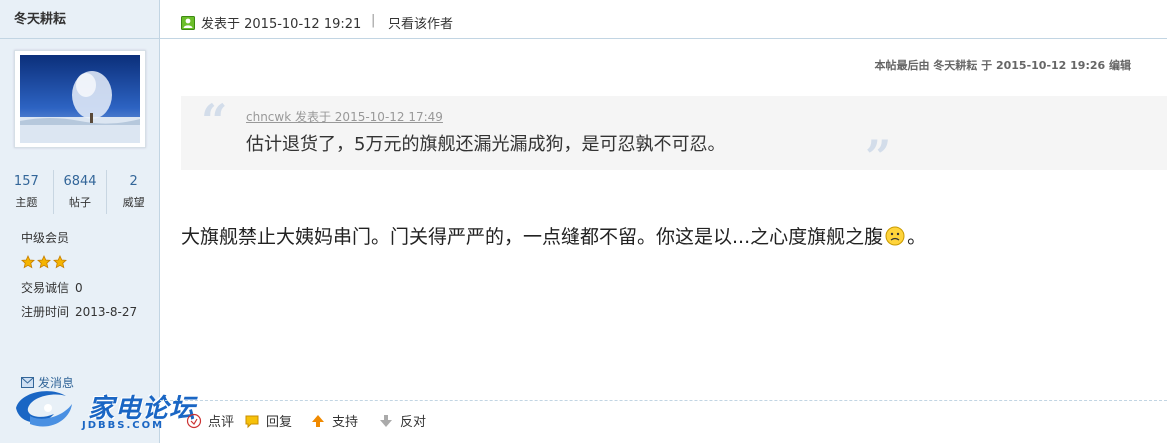 The width and height of the screenshot is (1167, 443). I want to click on oppose-label: 反对, so click(413, 422).